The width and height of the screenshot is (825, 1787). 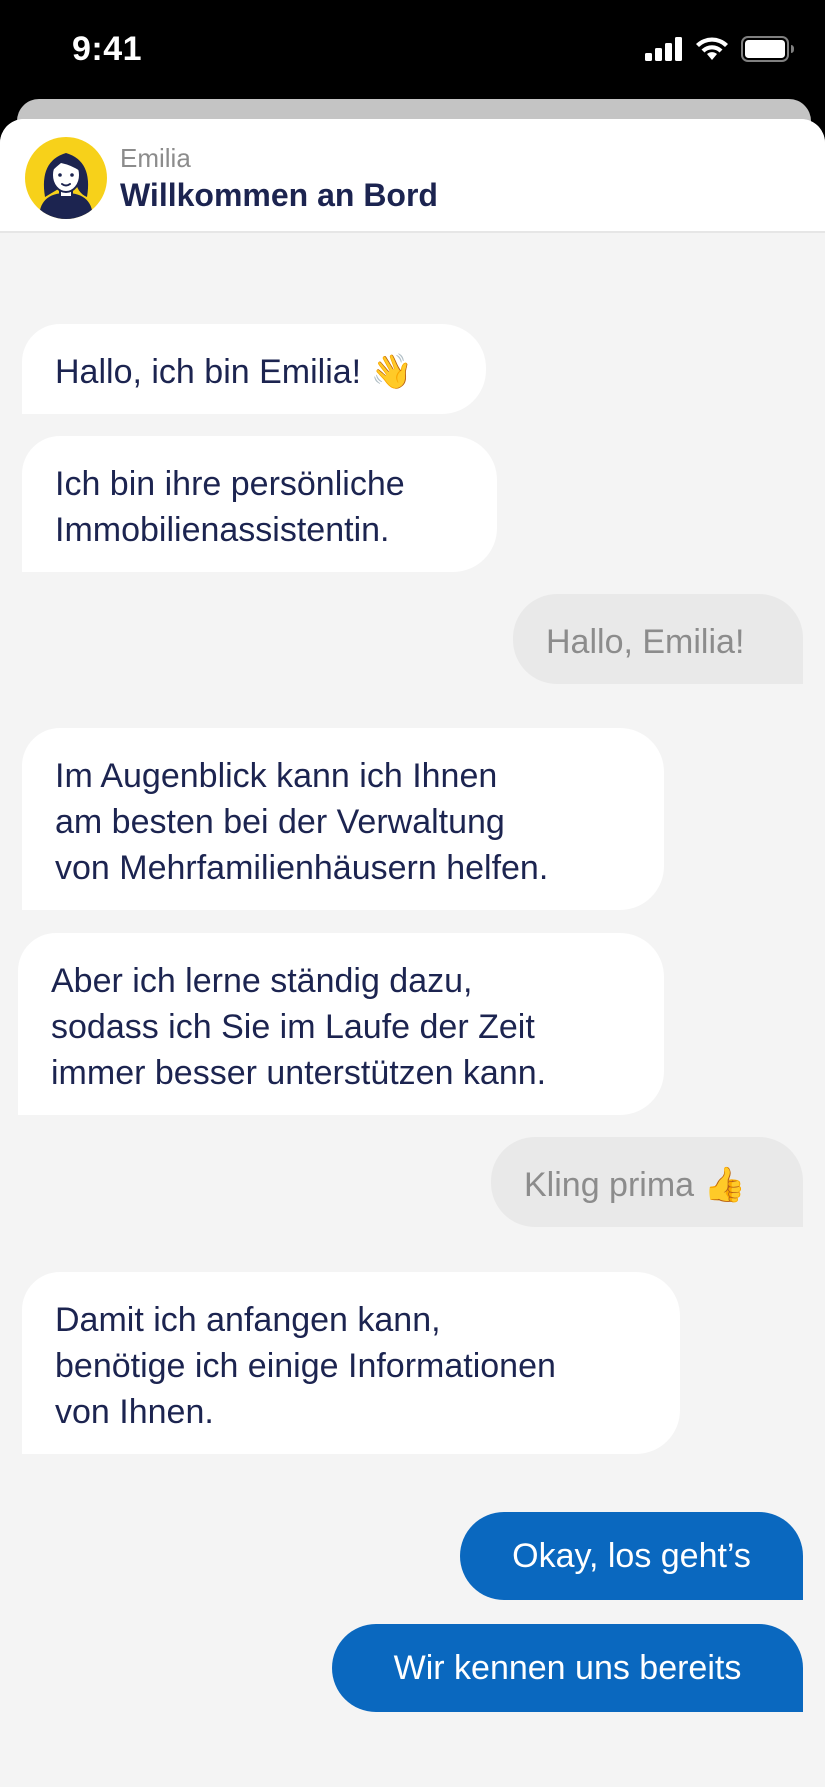 What do you see at coordinates (299, 1073) in the screenshot?
I see `message-line: immer besser unterstützen kann.` at bounding box center [299, 1073].